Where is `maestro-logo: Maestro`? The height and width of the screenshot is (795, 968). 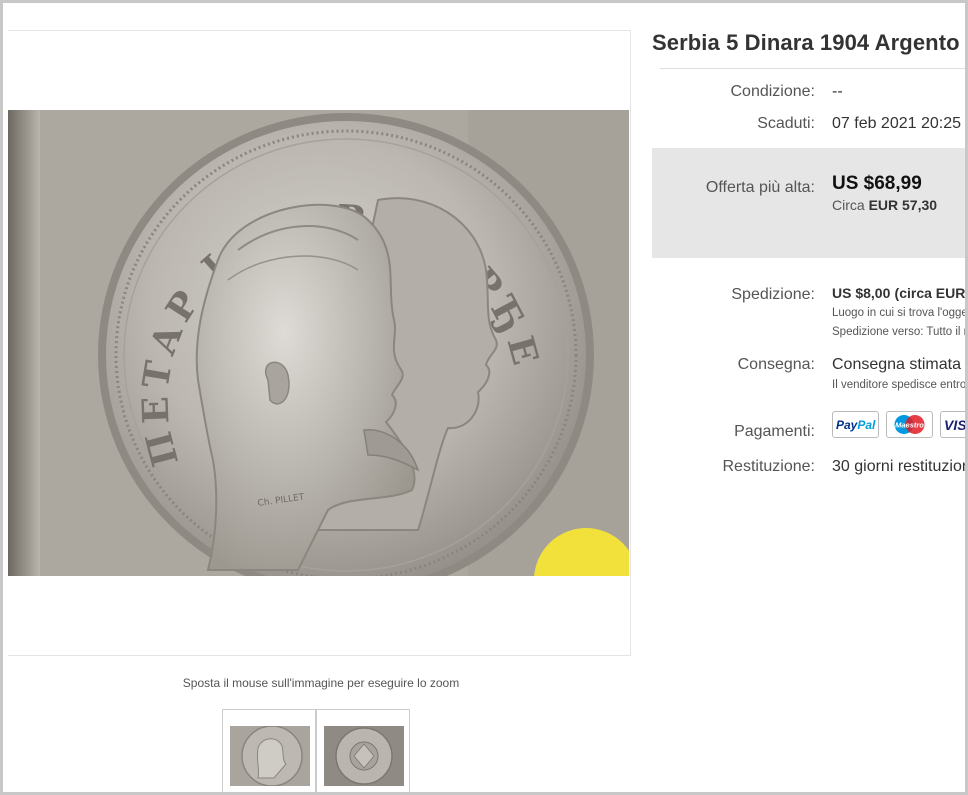 maestro-logo: Maestro is located at coordinates (909, 424).